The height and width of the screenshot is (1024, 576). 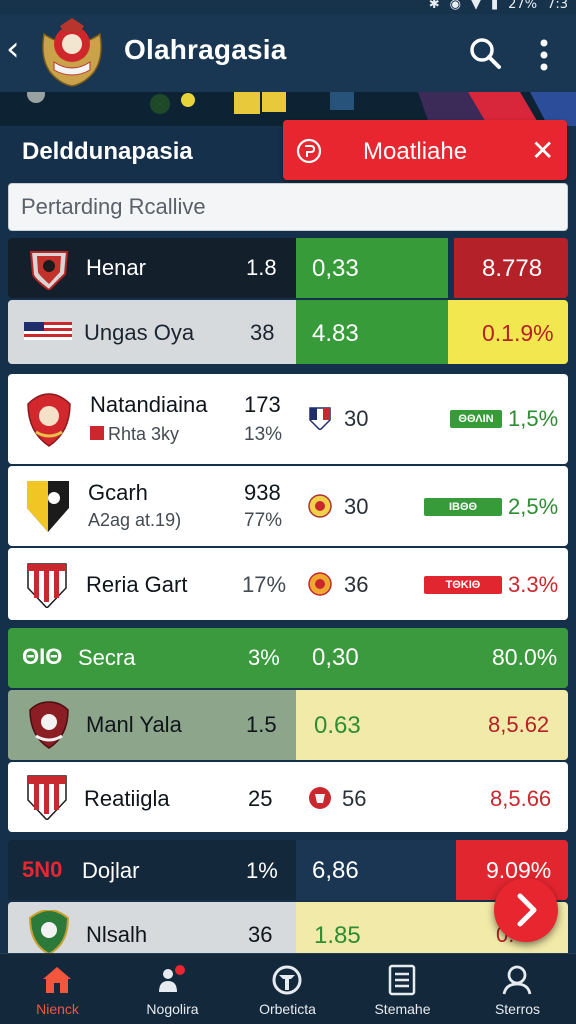 I want to click on team-code: ΘΙΘ, so click(x=42, y=656).